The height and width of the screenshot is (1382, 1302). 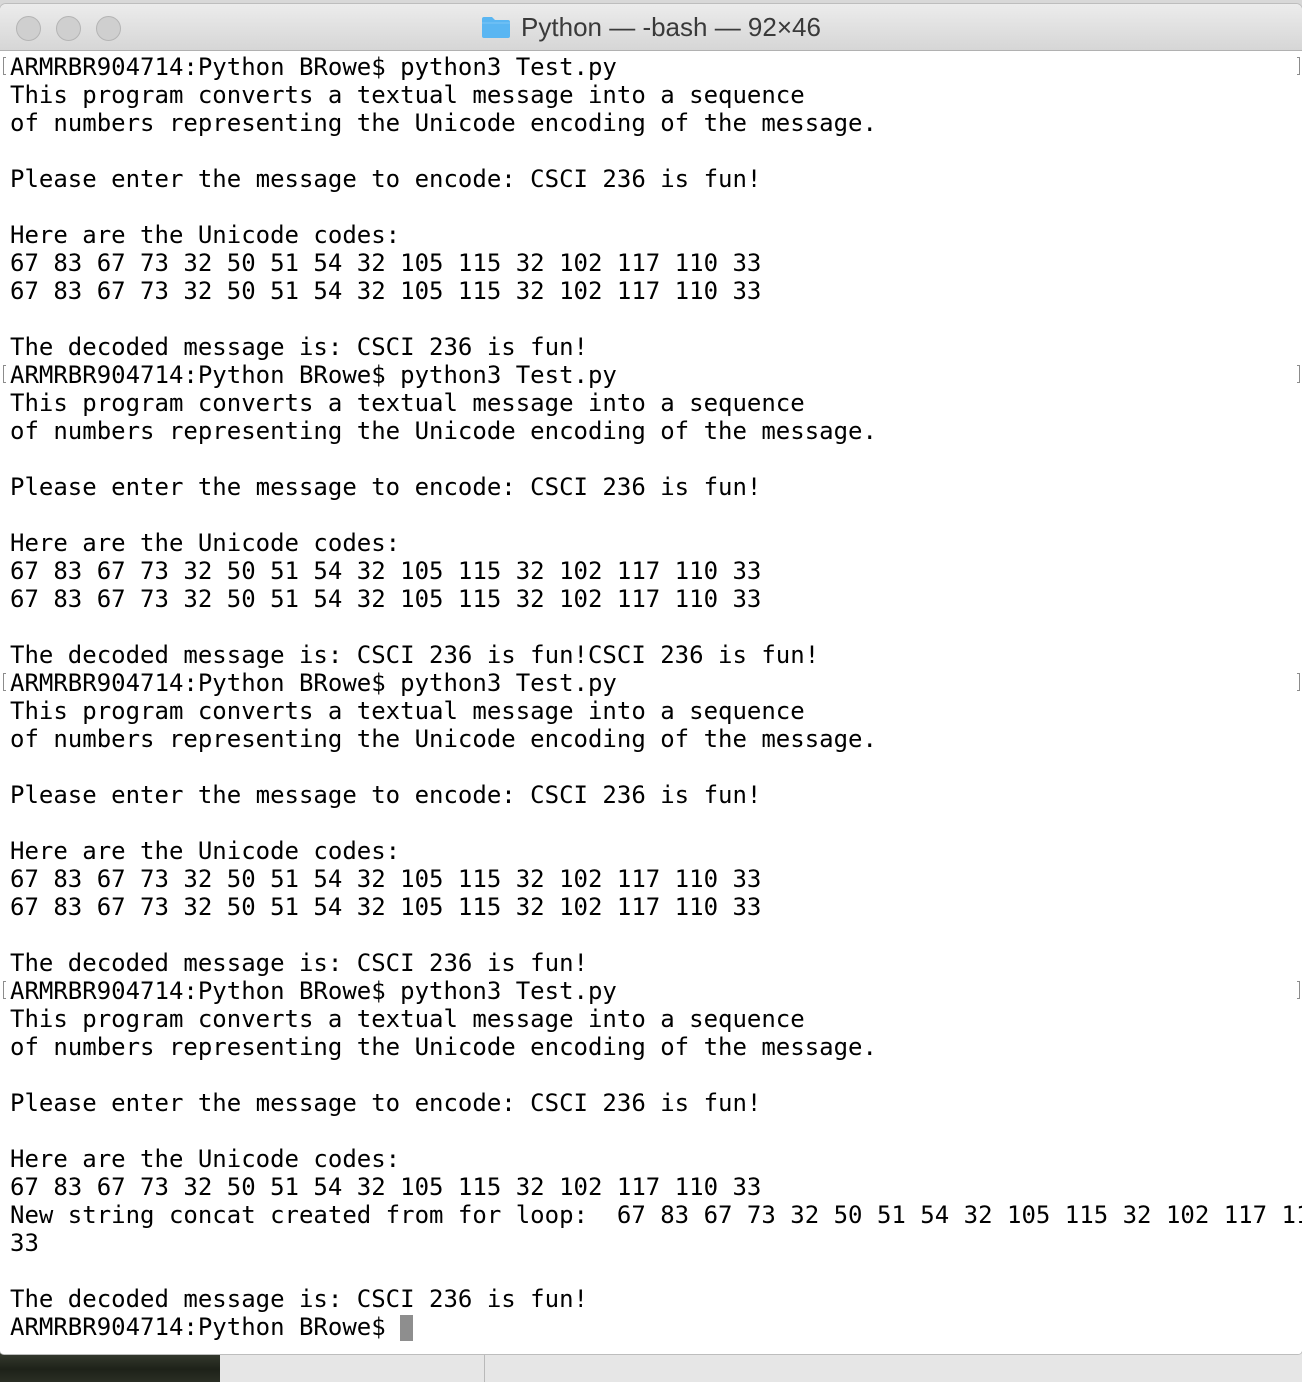 What do you see at coordinates (496, 27) in the screenshot?
I see `folder-icon` at bounding box center [496, 27].